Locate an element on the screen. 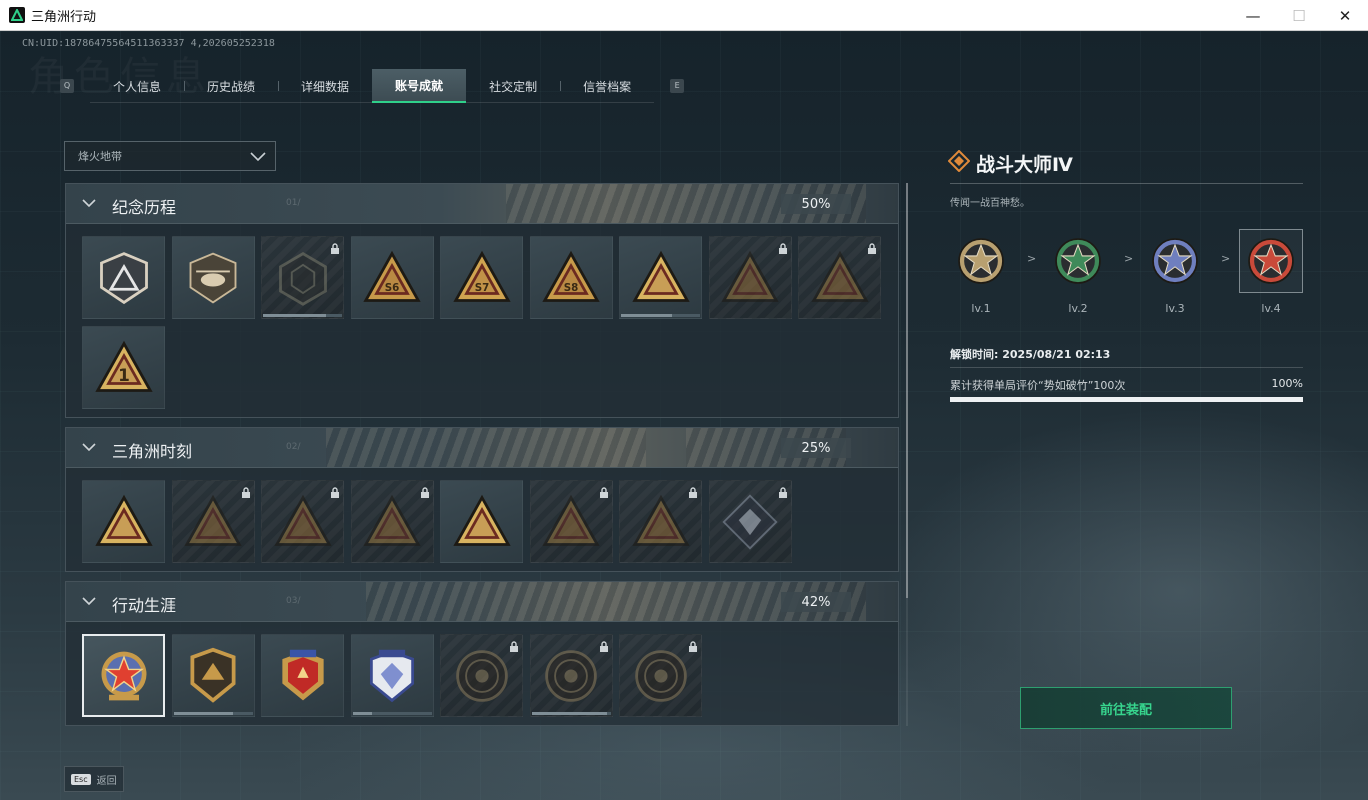 The height and width of the screenshot is (800, 1368). tab-2: 历史战绩 is located at coordinates (231, 86).